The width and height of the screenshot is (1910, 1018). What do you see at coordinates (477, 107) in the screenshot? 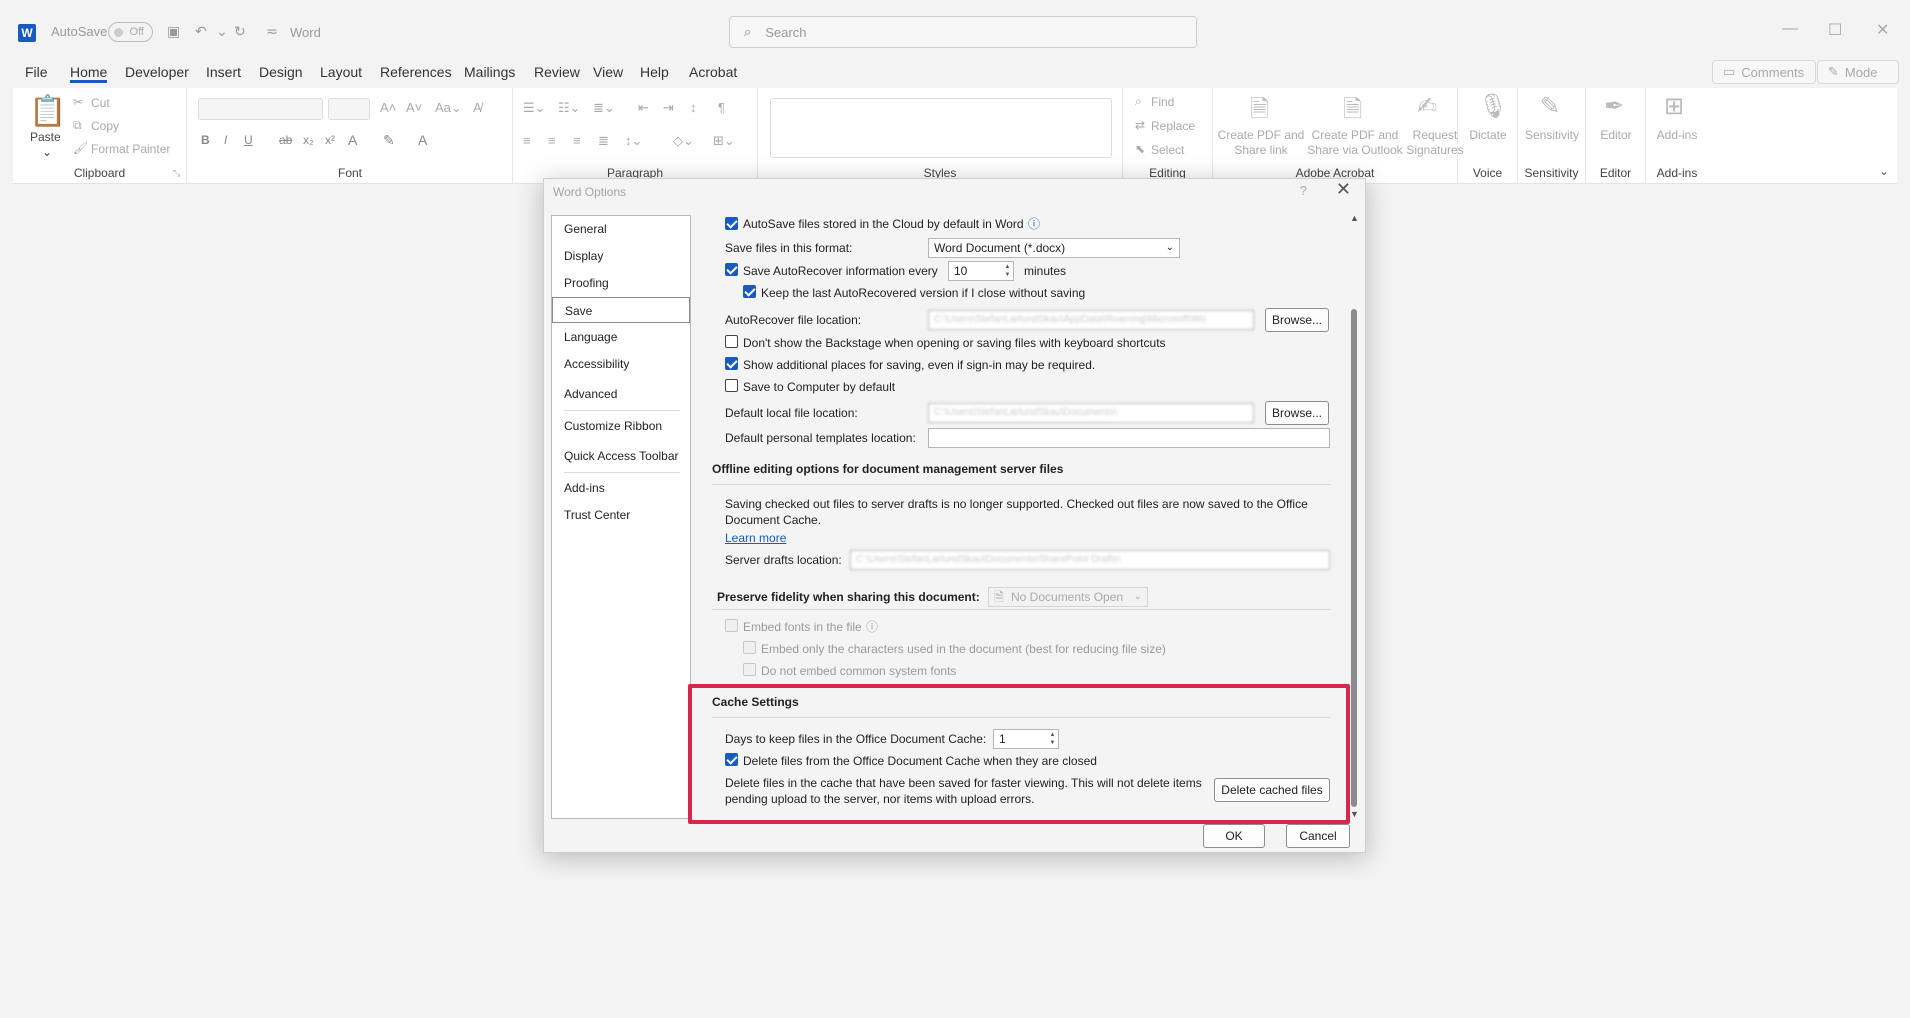
I see `clear-formatting-icon: A̸` at bounding box center [477, 107].